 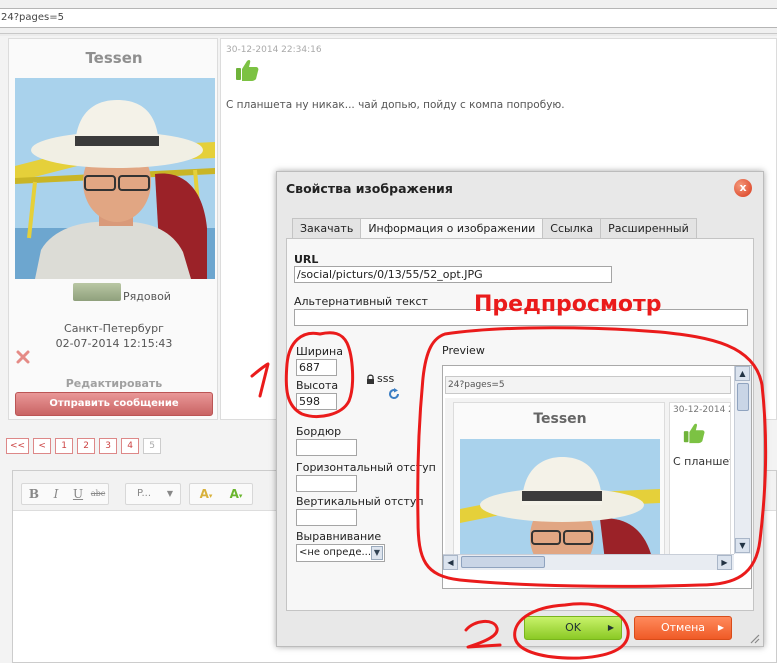 I want to click on page-prev: <, so click(x=42, y=446).